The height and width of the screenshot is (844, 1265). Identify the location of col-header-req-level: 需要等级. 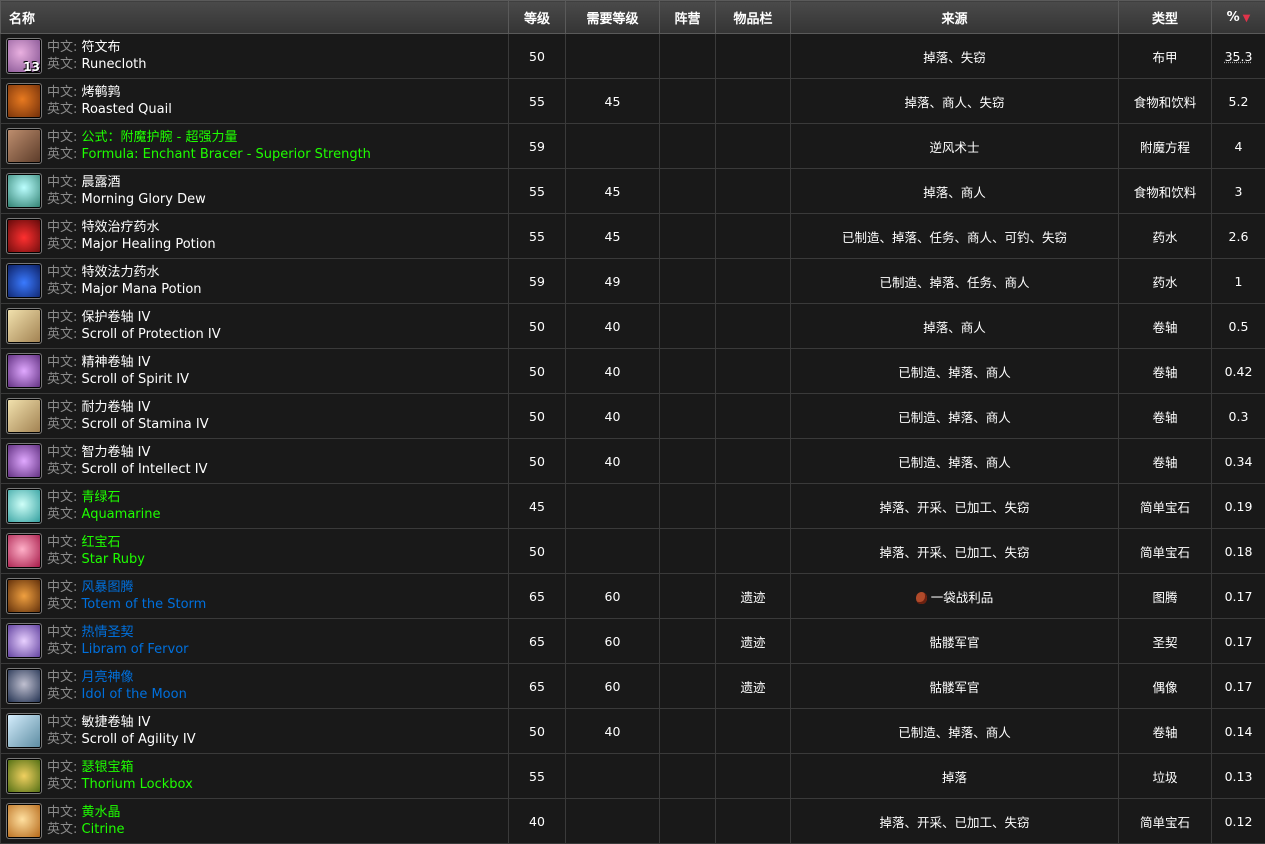
(612, 17).